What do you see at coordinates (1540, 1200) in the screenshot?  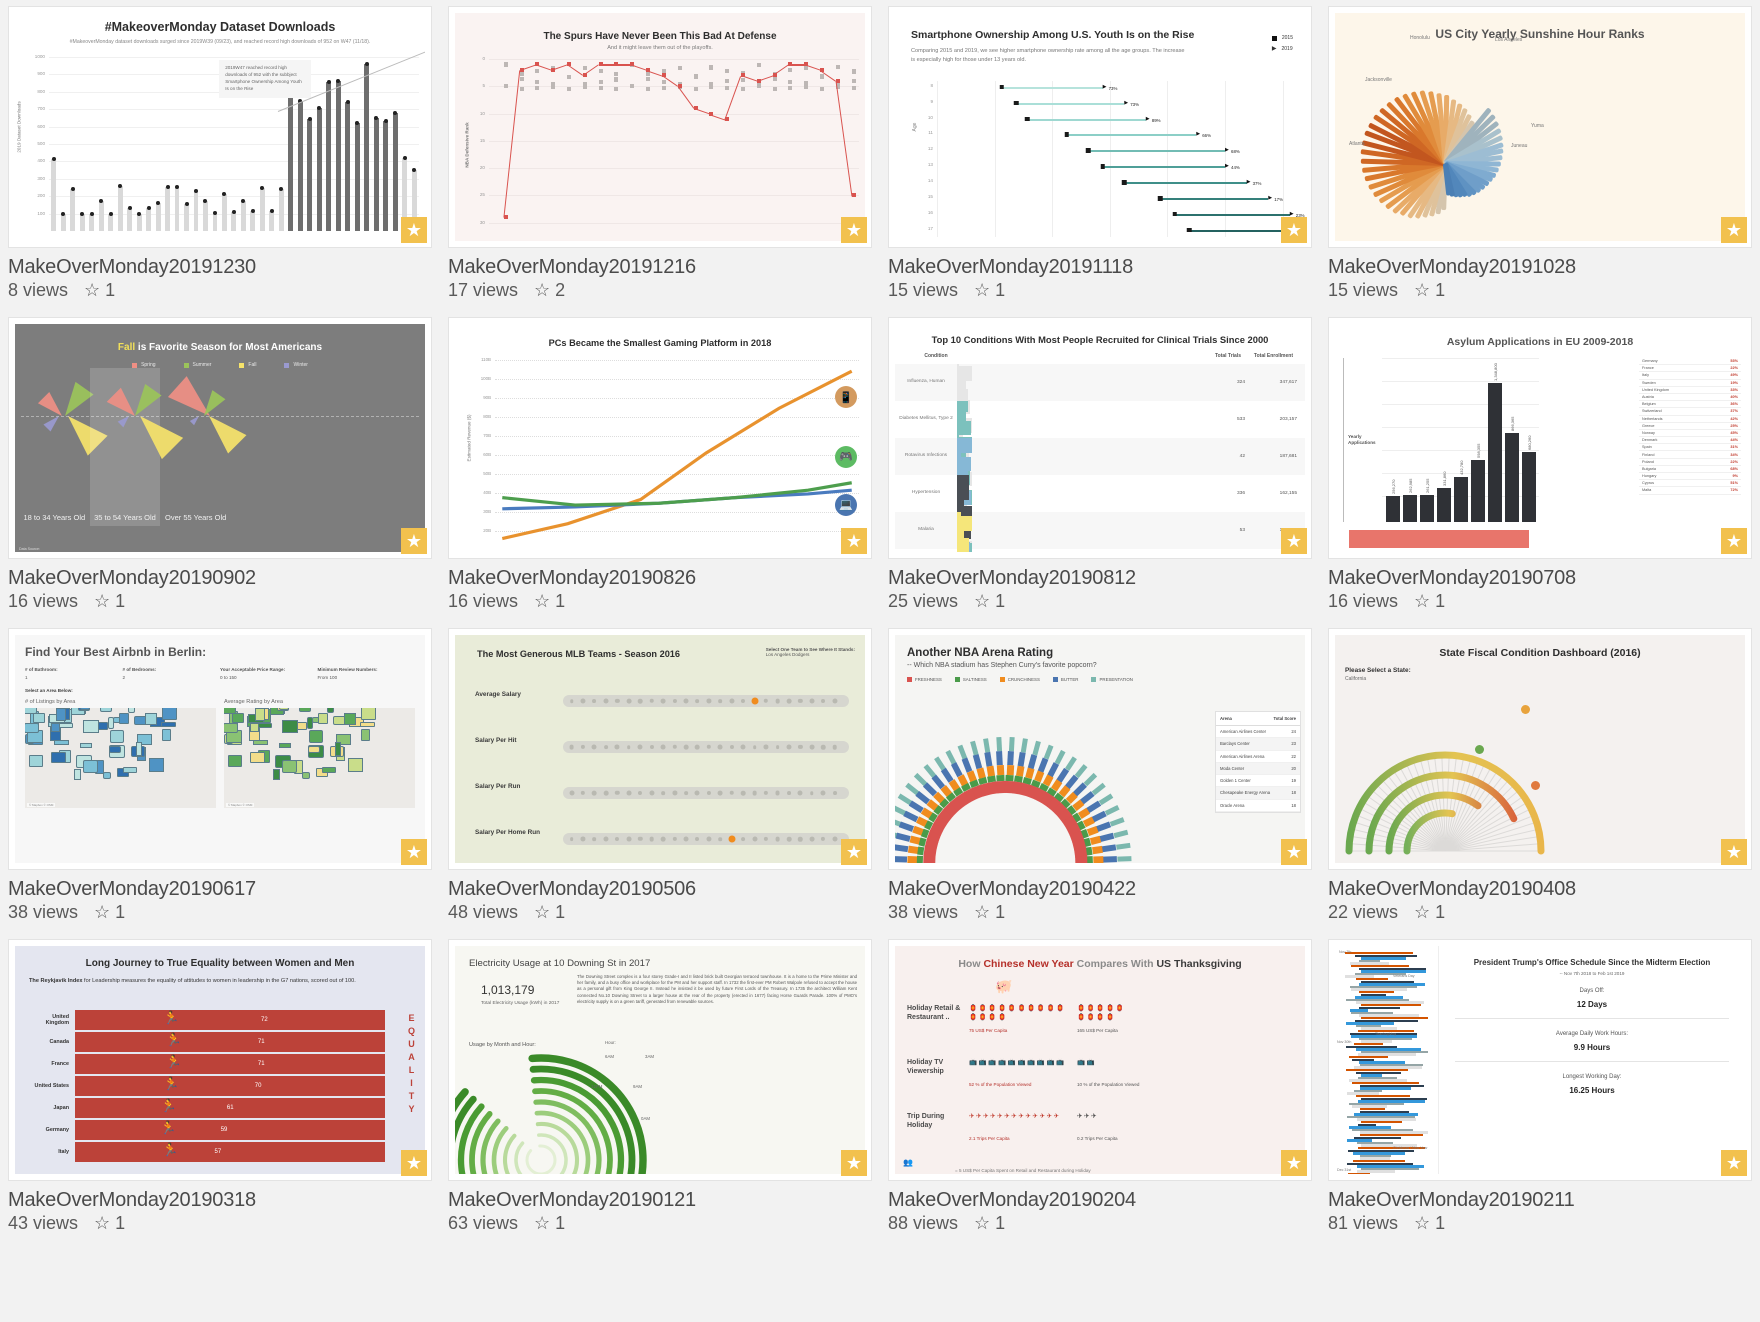 I see `card-title: MakeOverMonday20190211` at bounding box center [1540, 1200].